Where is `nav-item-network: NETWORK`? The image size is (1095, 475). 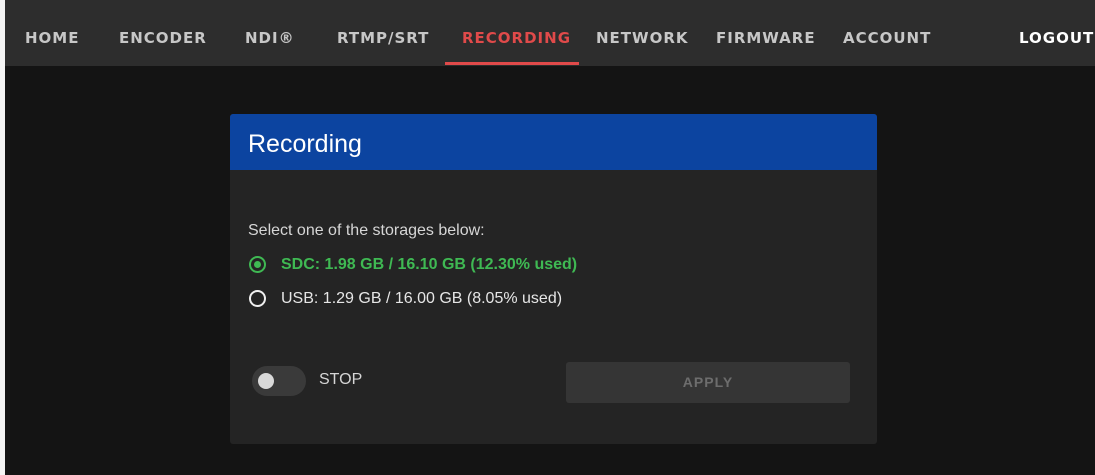
nav-item-network: NETWORK is located at coordinates (642, 33).